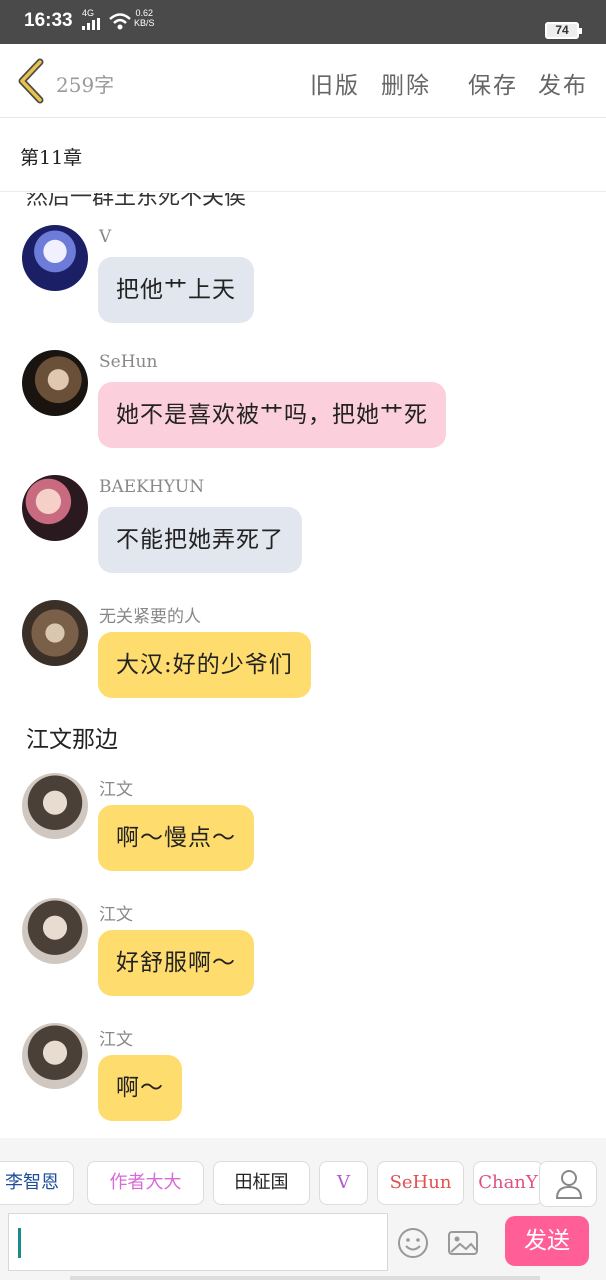 This screenshot has width=606, height=1280. Describe the element at coordinates (144, 23) in the screenshot. I see `speed-unit: KB/S` at that location.